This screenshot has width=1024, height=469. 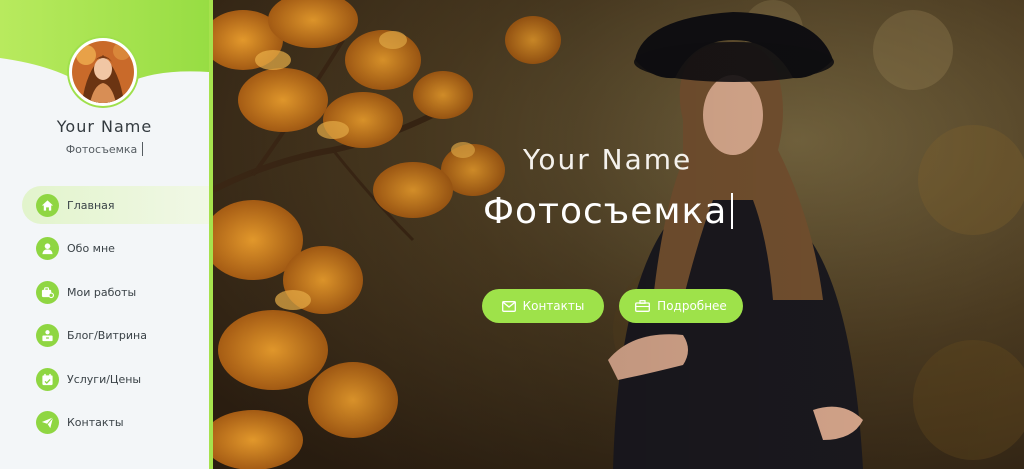 I want to click on send-icon, so click(x=47, y=422).